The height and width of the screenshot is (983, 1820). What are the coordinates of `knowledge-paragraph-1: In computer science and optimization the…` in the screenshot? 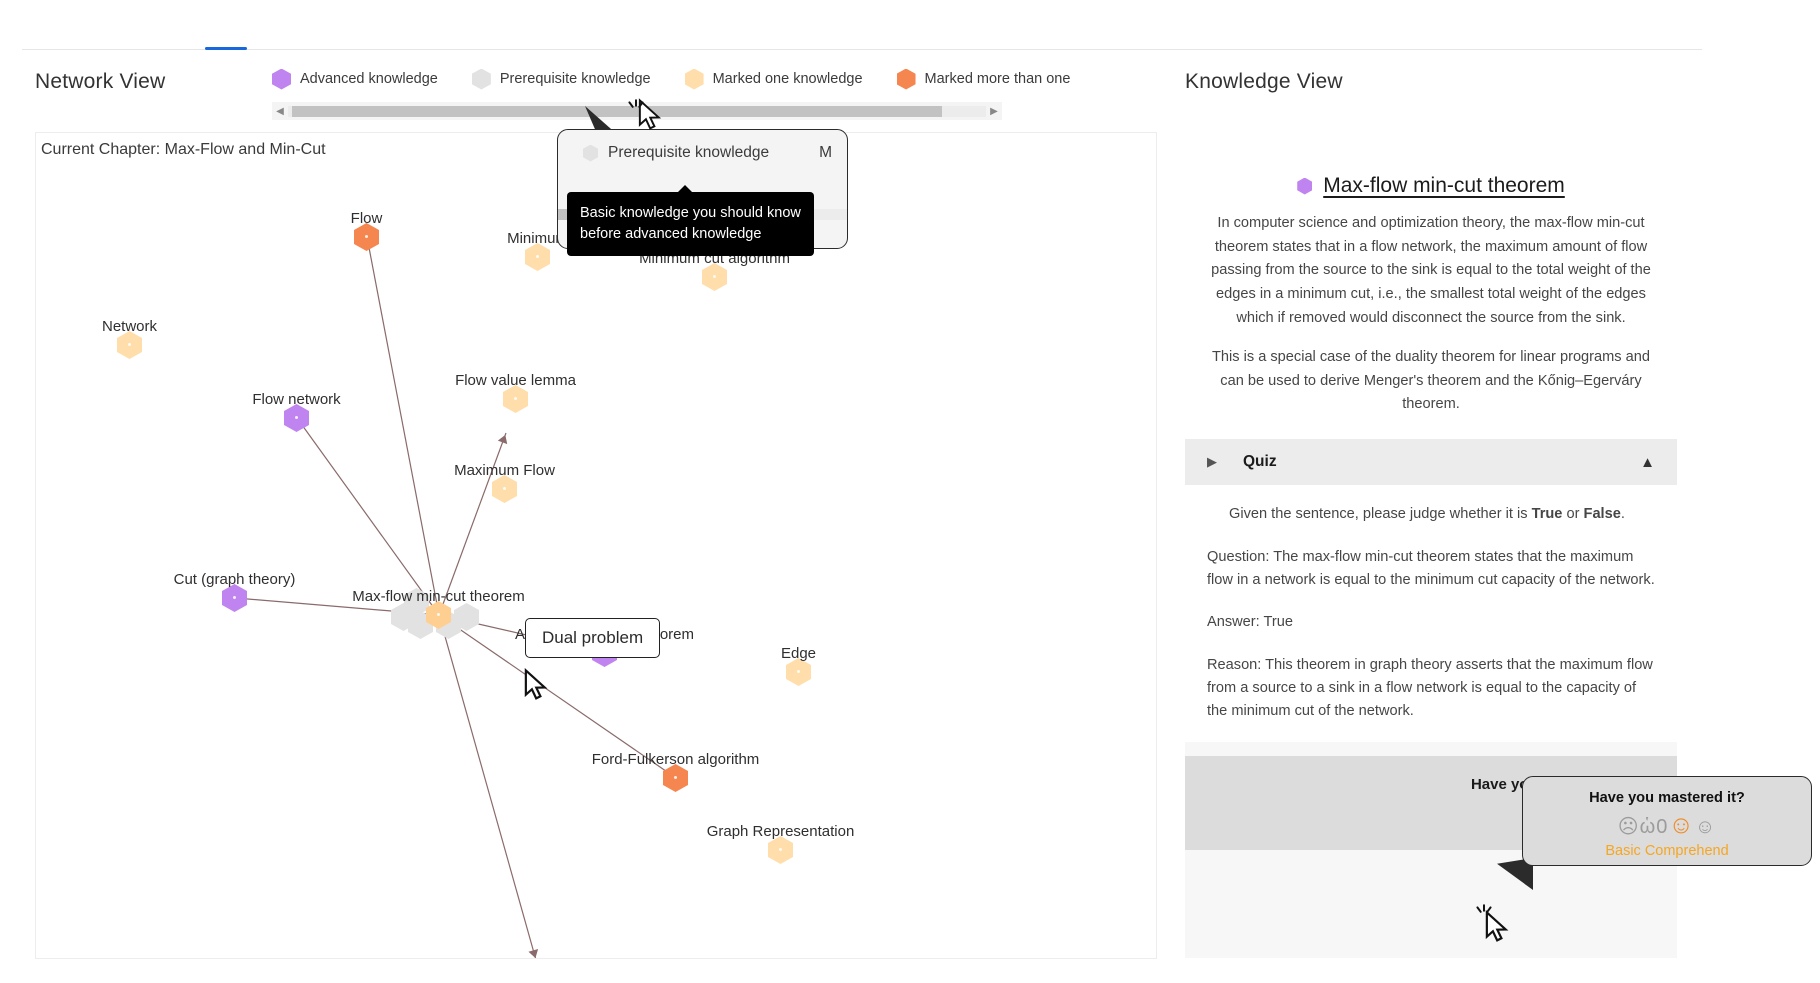 It's located at (1431, 270).